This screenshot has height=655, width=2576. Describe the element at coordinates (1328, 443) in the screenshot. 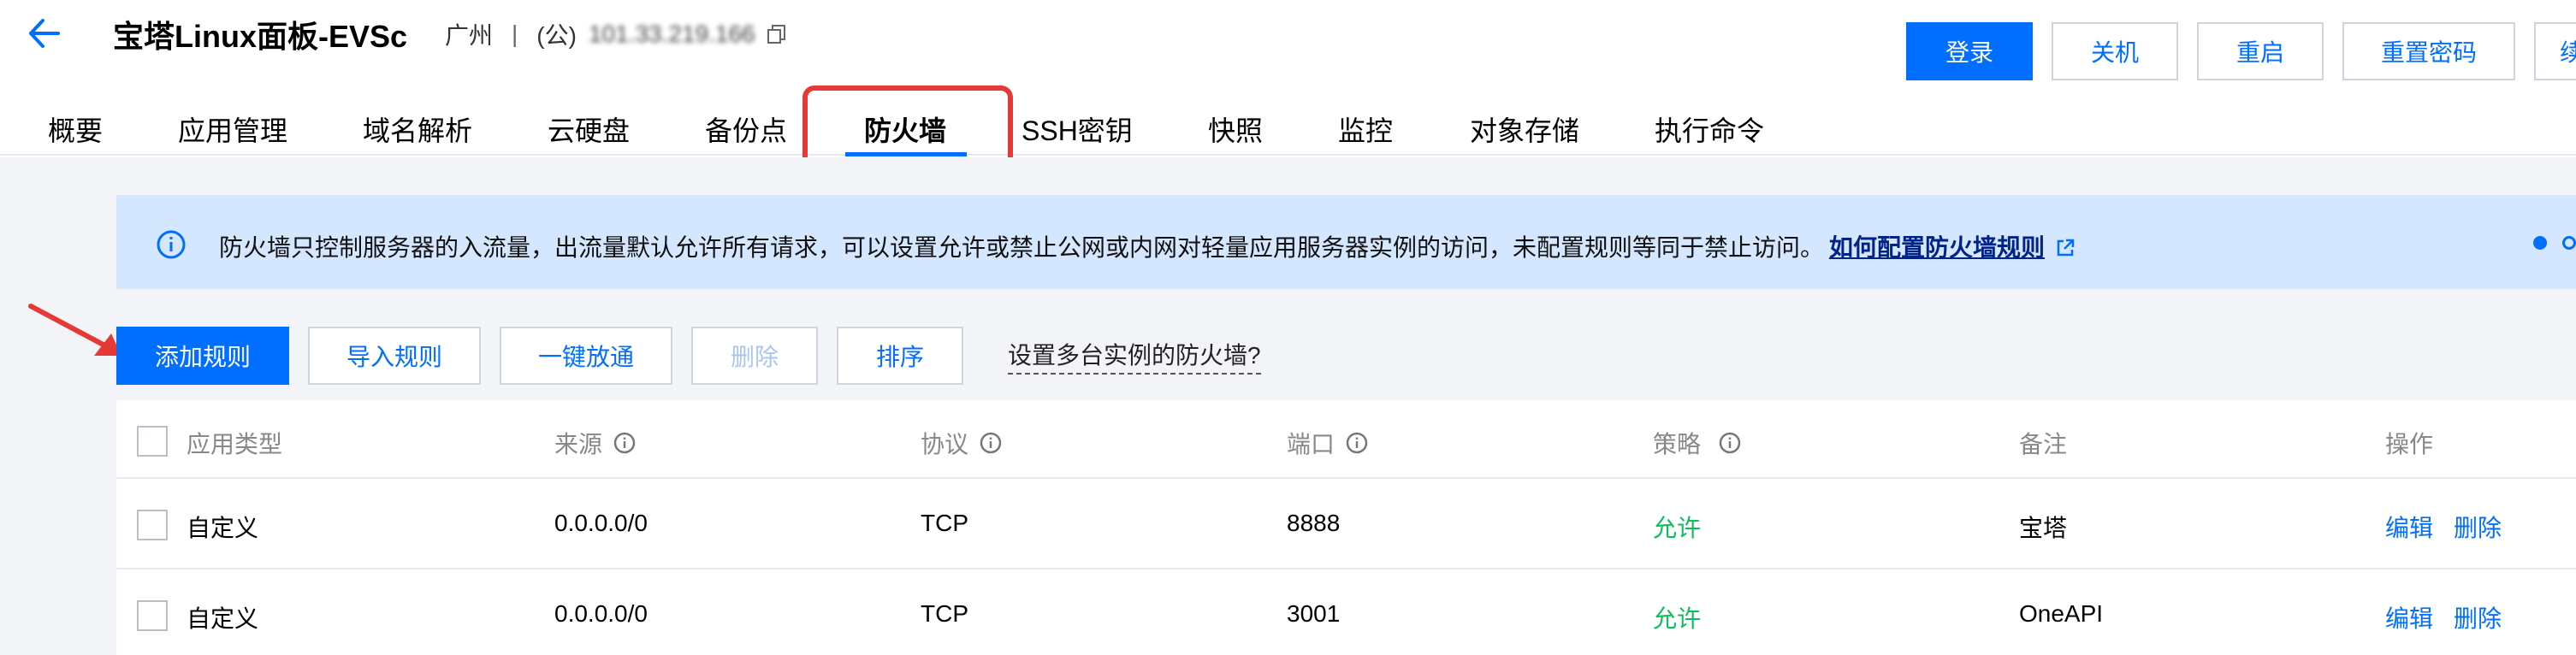

I see `column-header-port: 端口` at that location.